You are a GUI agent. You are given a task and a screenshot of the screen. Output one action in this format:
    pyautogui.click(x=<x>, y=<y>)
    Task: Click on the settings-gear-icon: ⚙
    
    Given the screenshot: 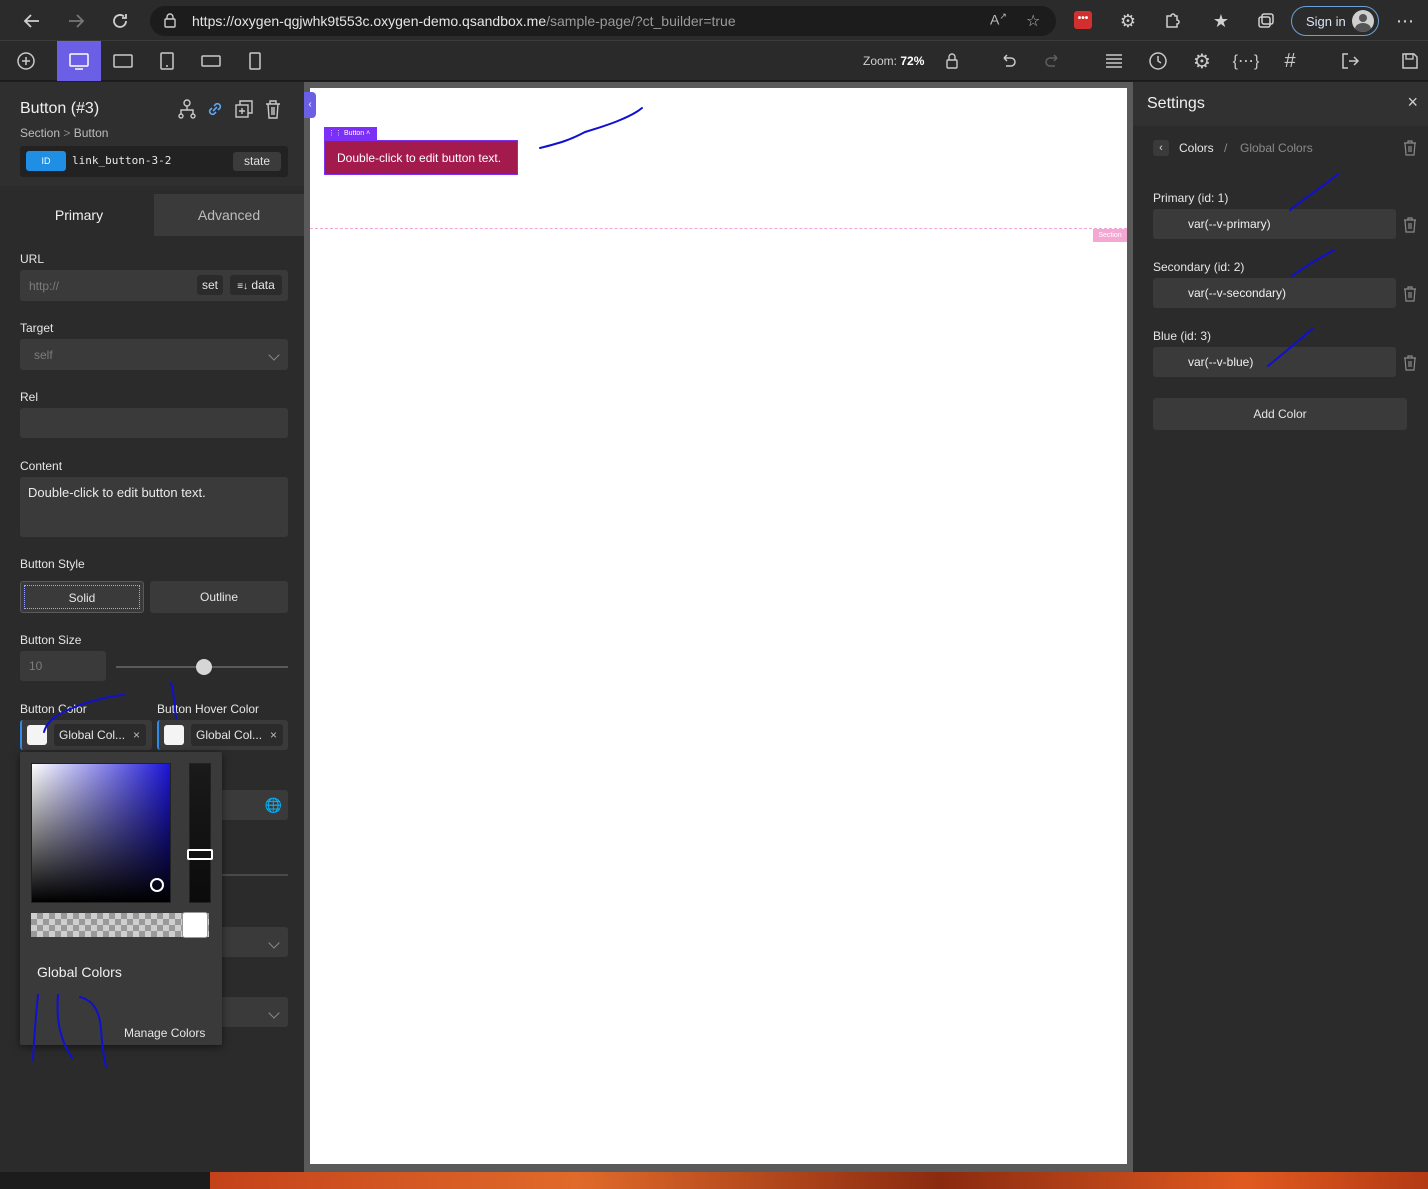 What is the action you would take?
    pyautogui.click(x=1202, y=61)
    